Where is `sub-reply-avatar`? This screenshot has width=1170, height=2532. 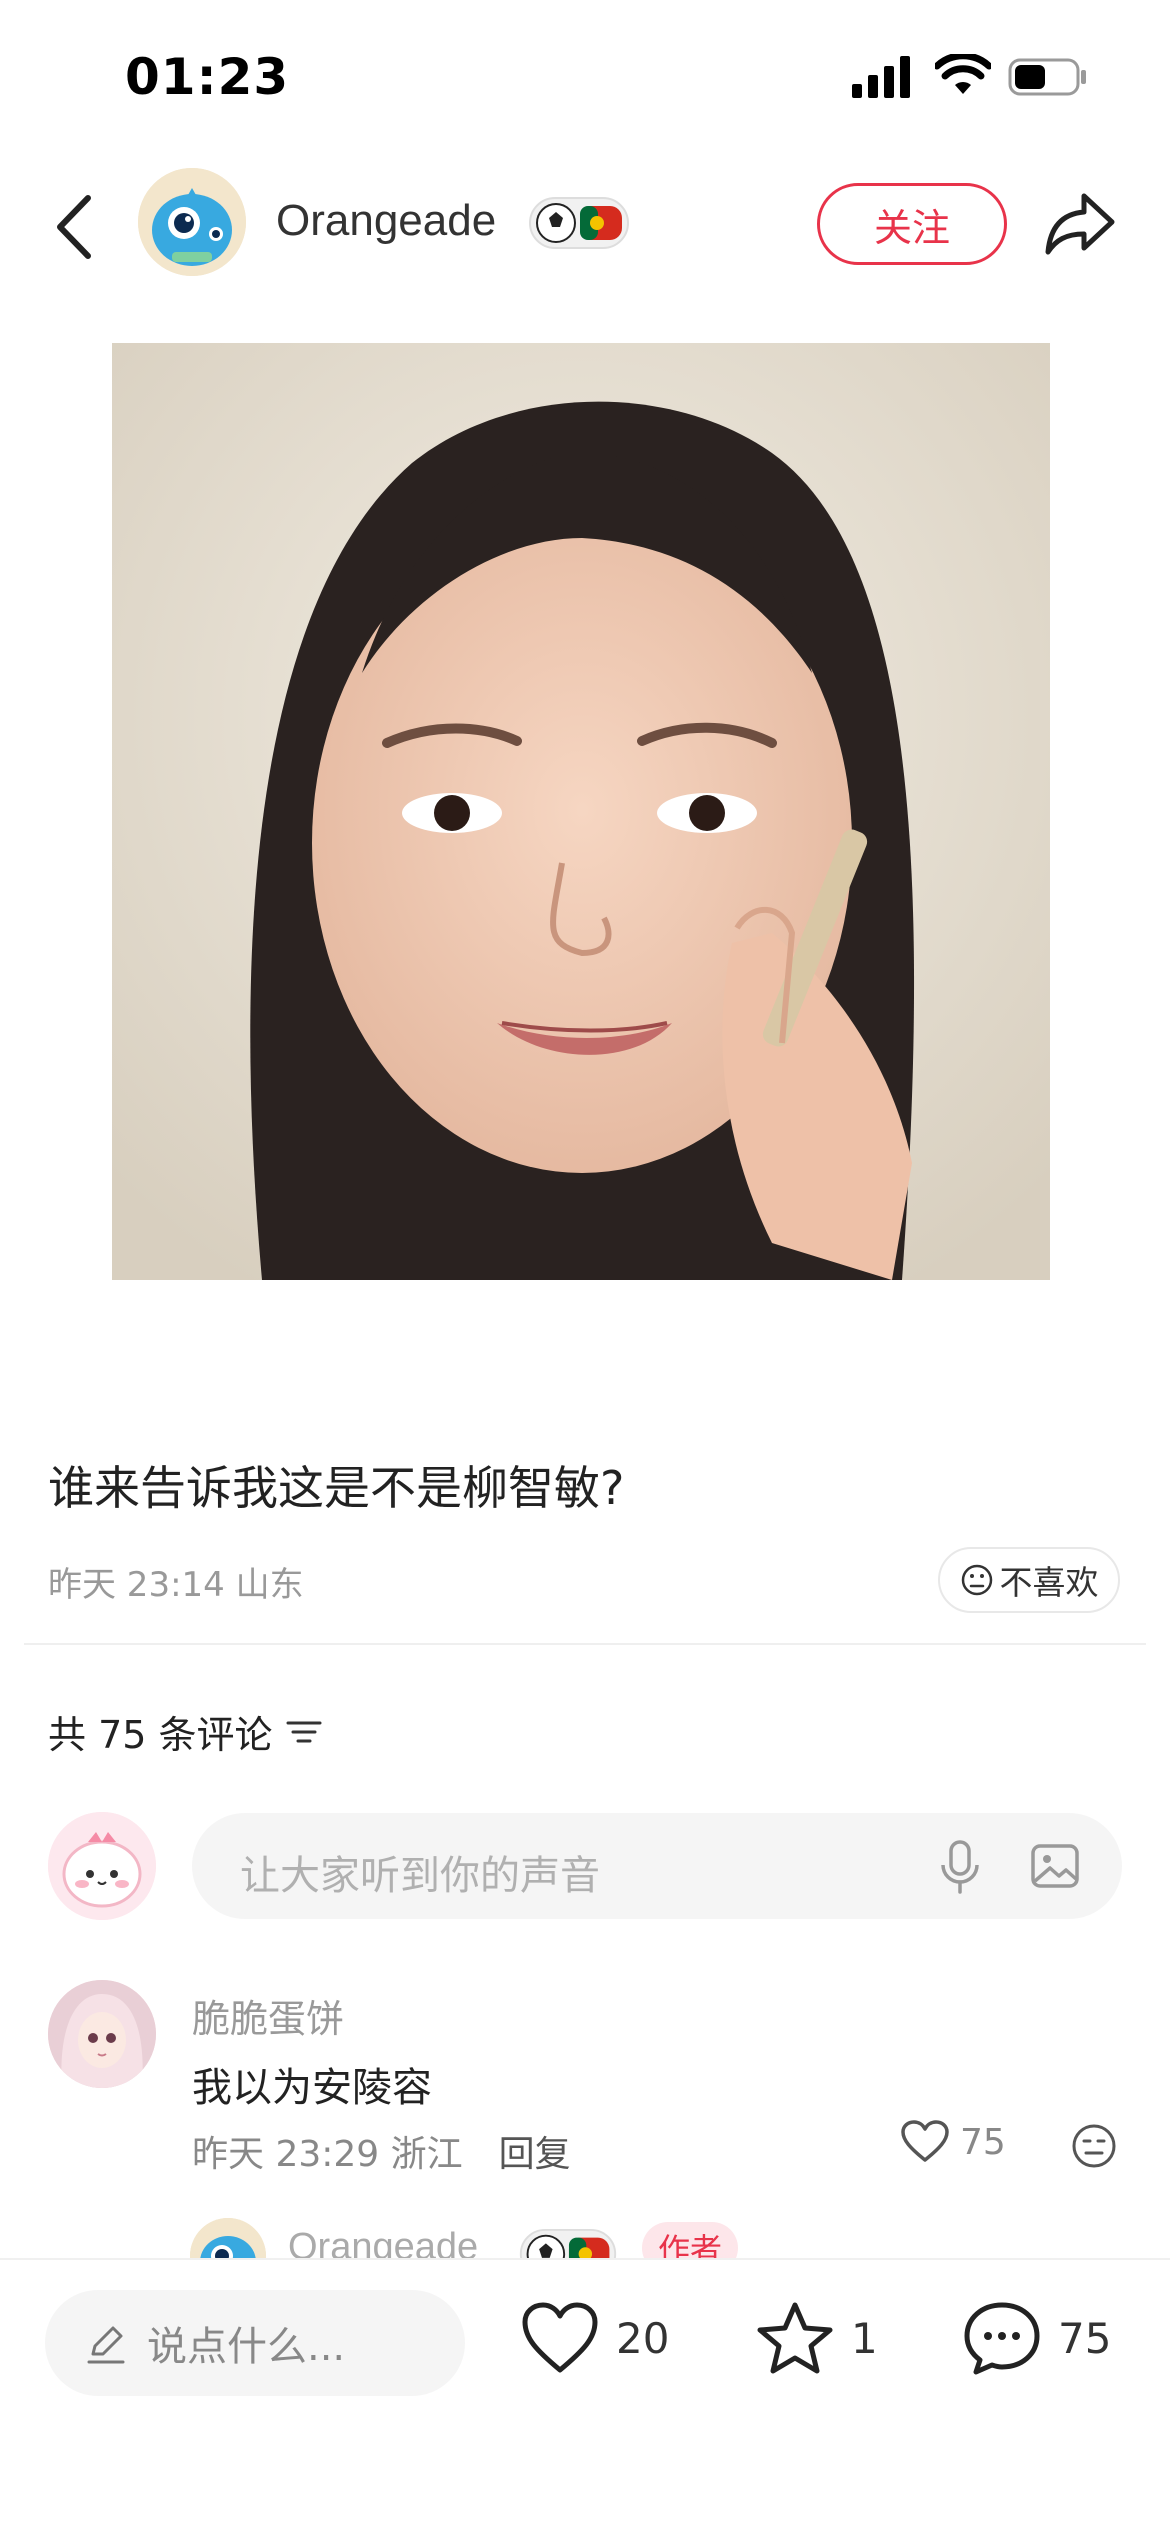 sub-reply-avatar is located at coordinates (228, 2238).